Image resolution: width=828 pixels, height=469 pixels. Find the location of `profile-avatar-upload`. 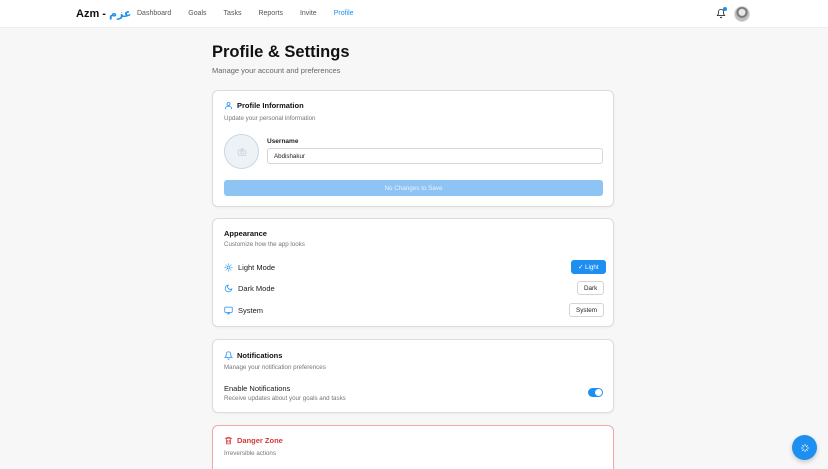

profile-avatar-upload is located at coordinates (241, 151).